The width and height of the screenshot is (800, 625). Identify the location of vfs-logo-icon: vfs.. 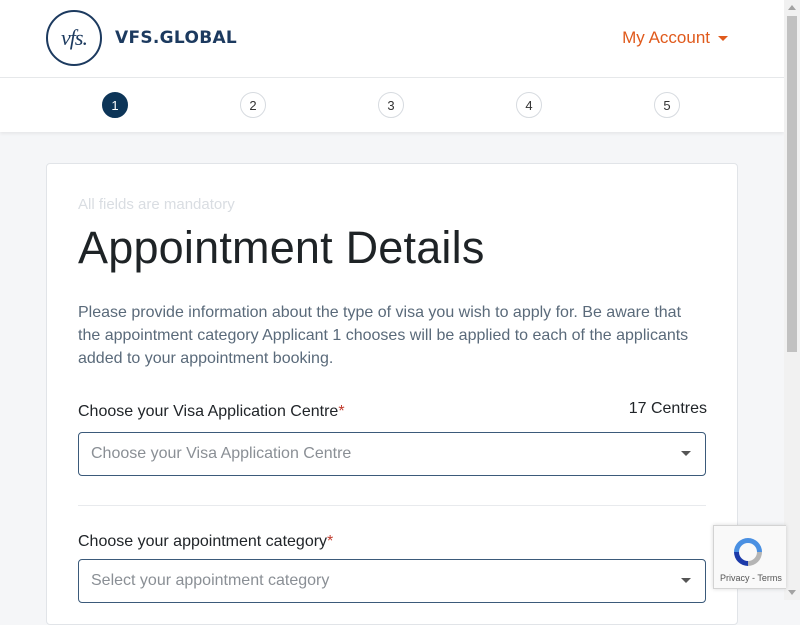
(74, 38).